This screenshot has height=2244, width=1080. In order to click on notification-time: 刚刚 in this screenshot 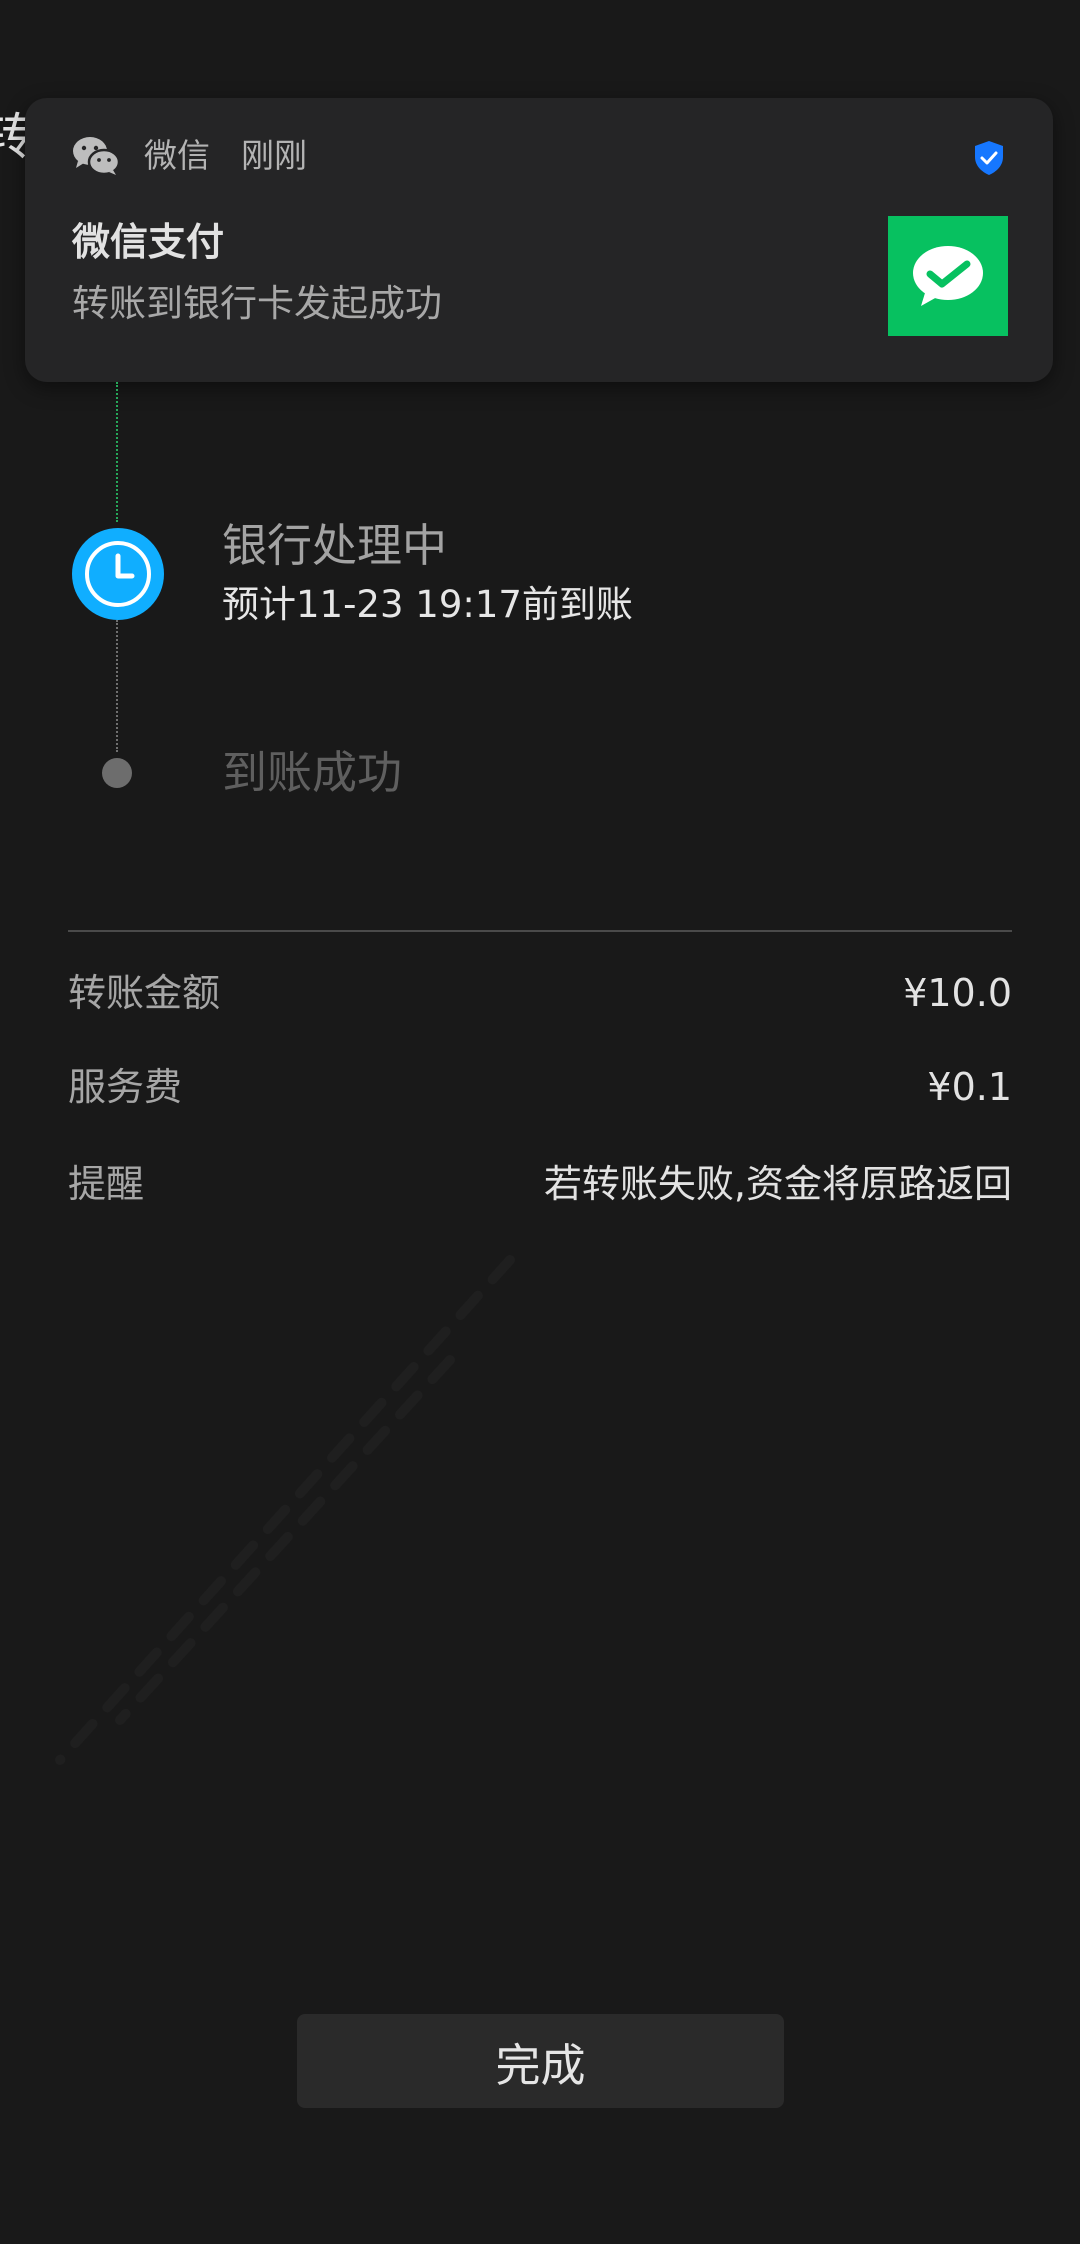, I will do `click(274, 155)`.